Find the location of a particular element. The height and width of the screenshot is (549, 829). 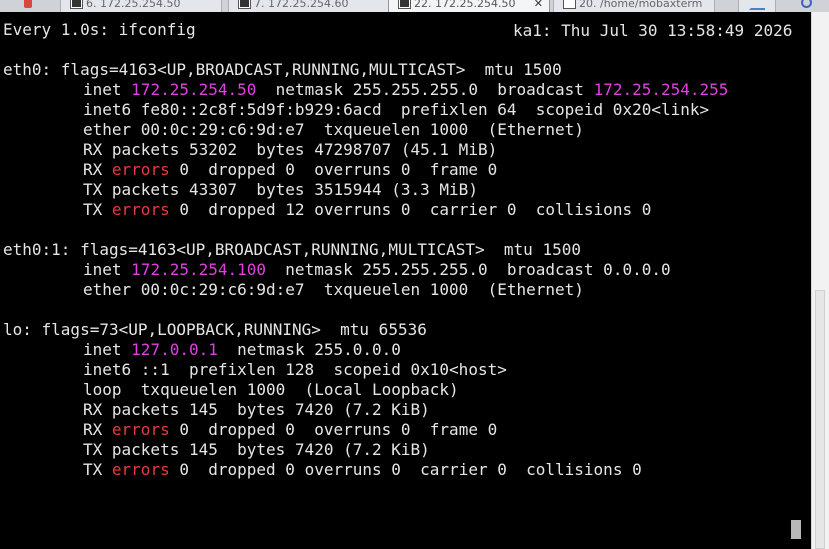

close-tab-icon: ✕ is located at coordinates (538, 6).